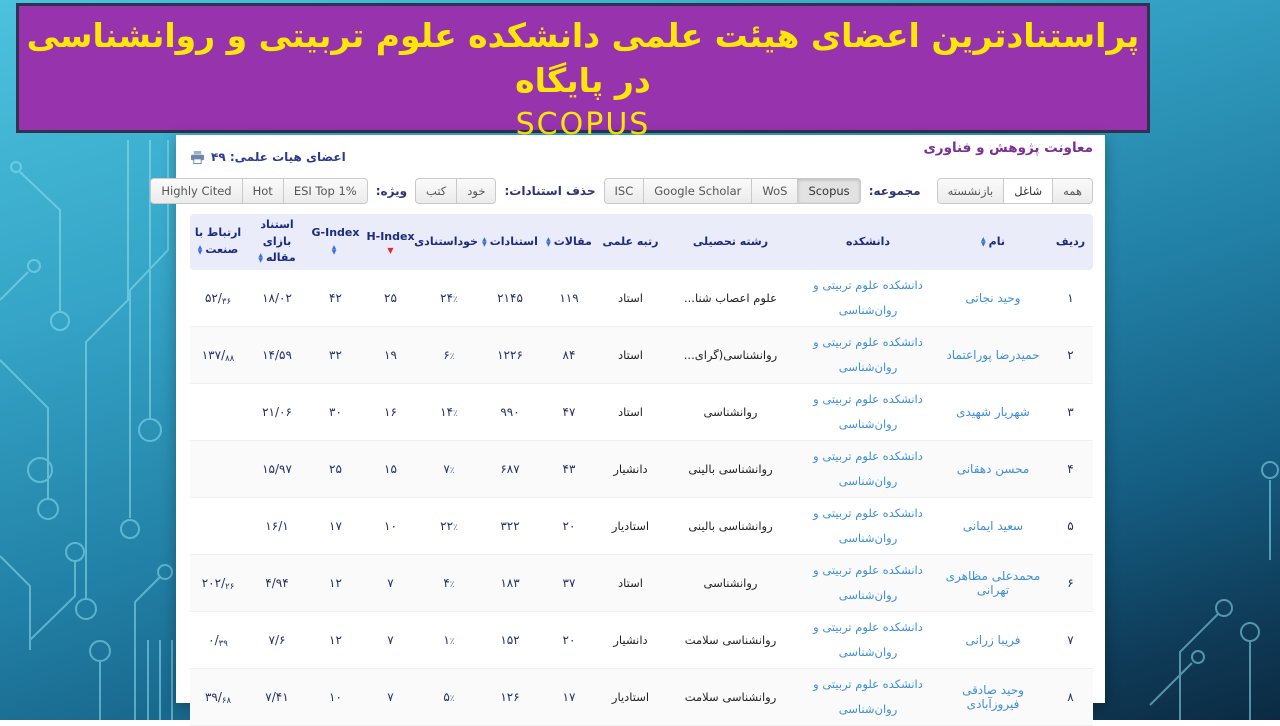 This screenshot has height=726, width=1280. I want to click on cell-citations: ۱۲۶, so click(510, 696).